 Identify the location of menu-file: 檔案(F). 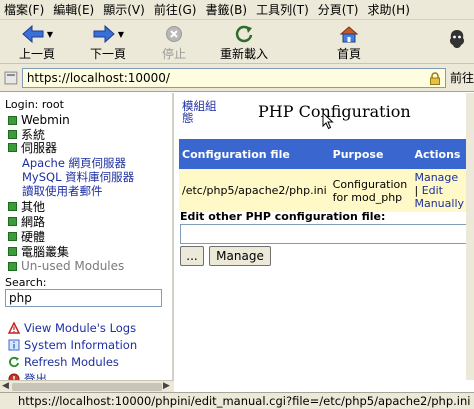
(24, 9).